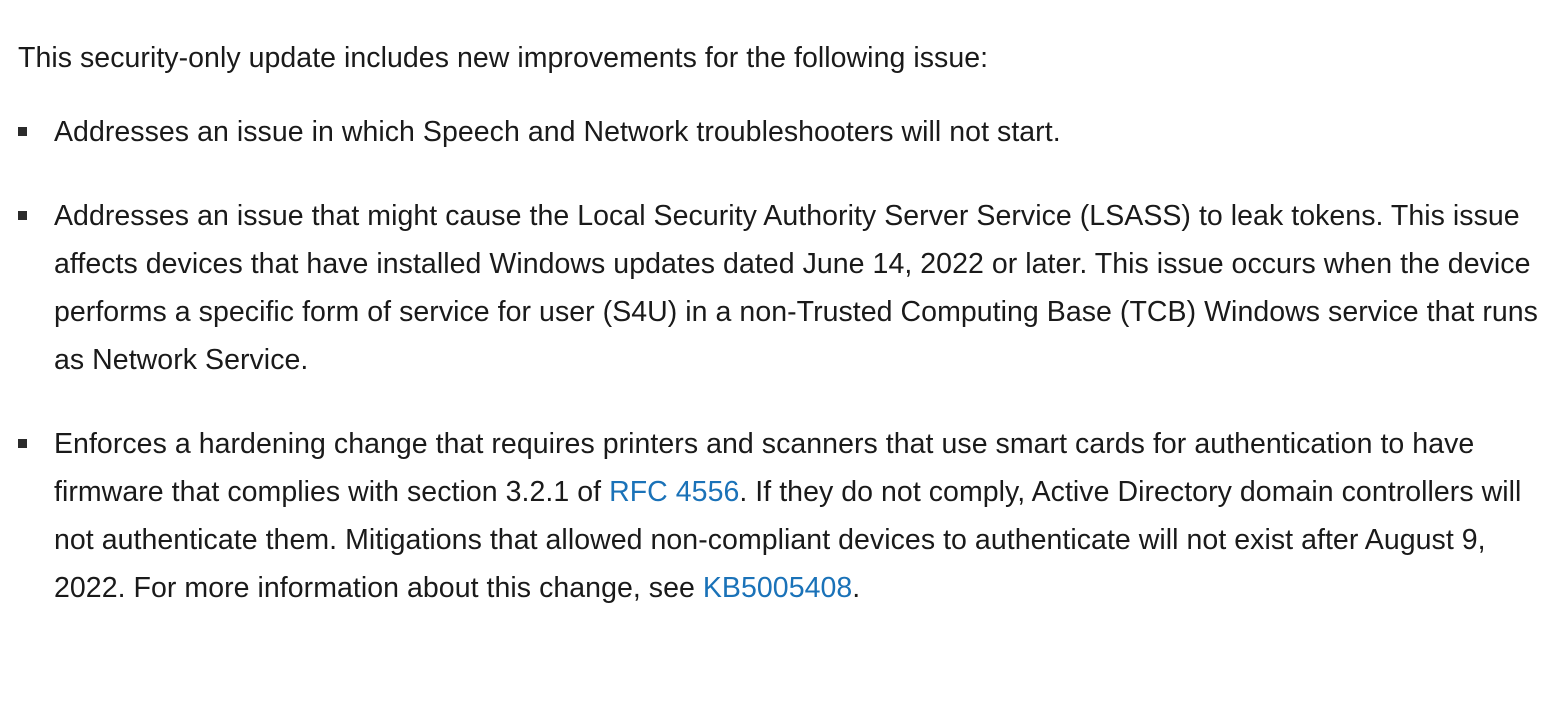 This screenshot has width=1563, height=702. What do you see at coordinates (674, 492) in the screenshot?
I see `rfc-4556-link: RFC 4556` at bounding box center [674, 492].